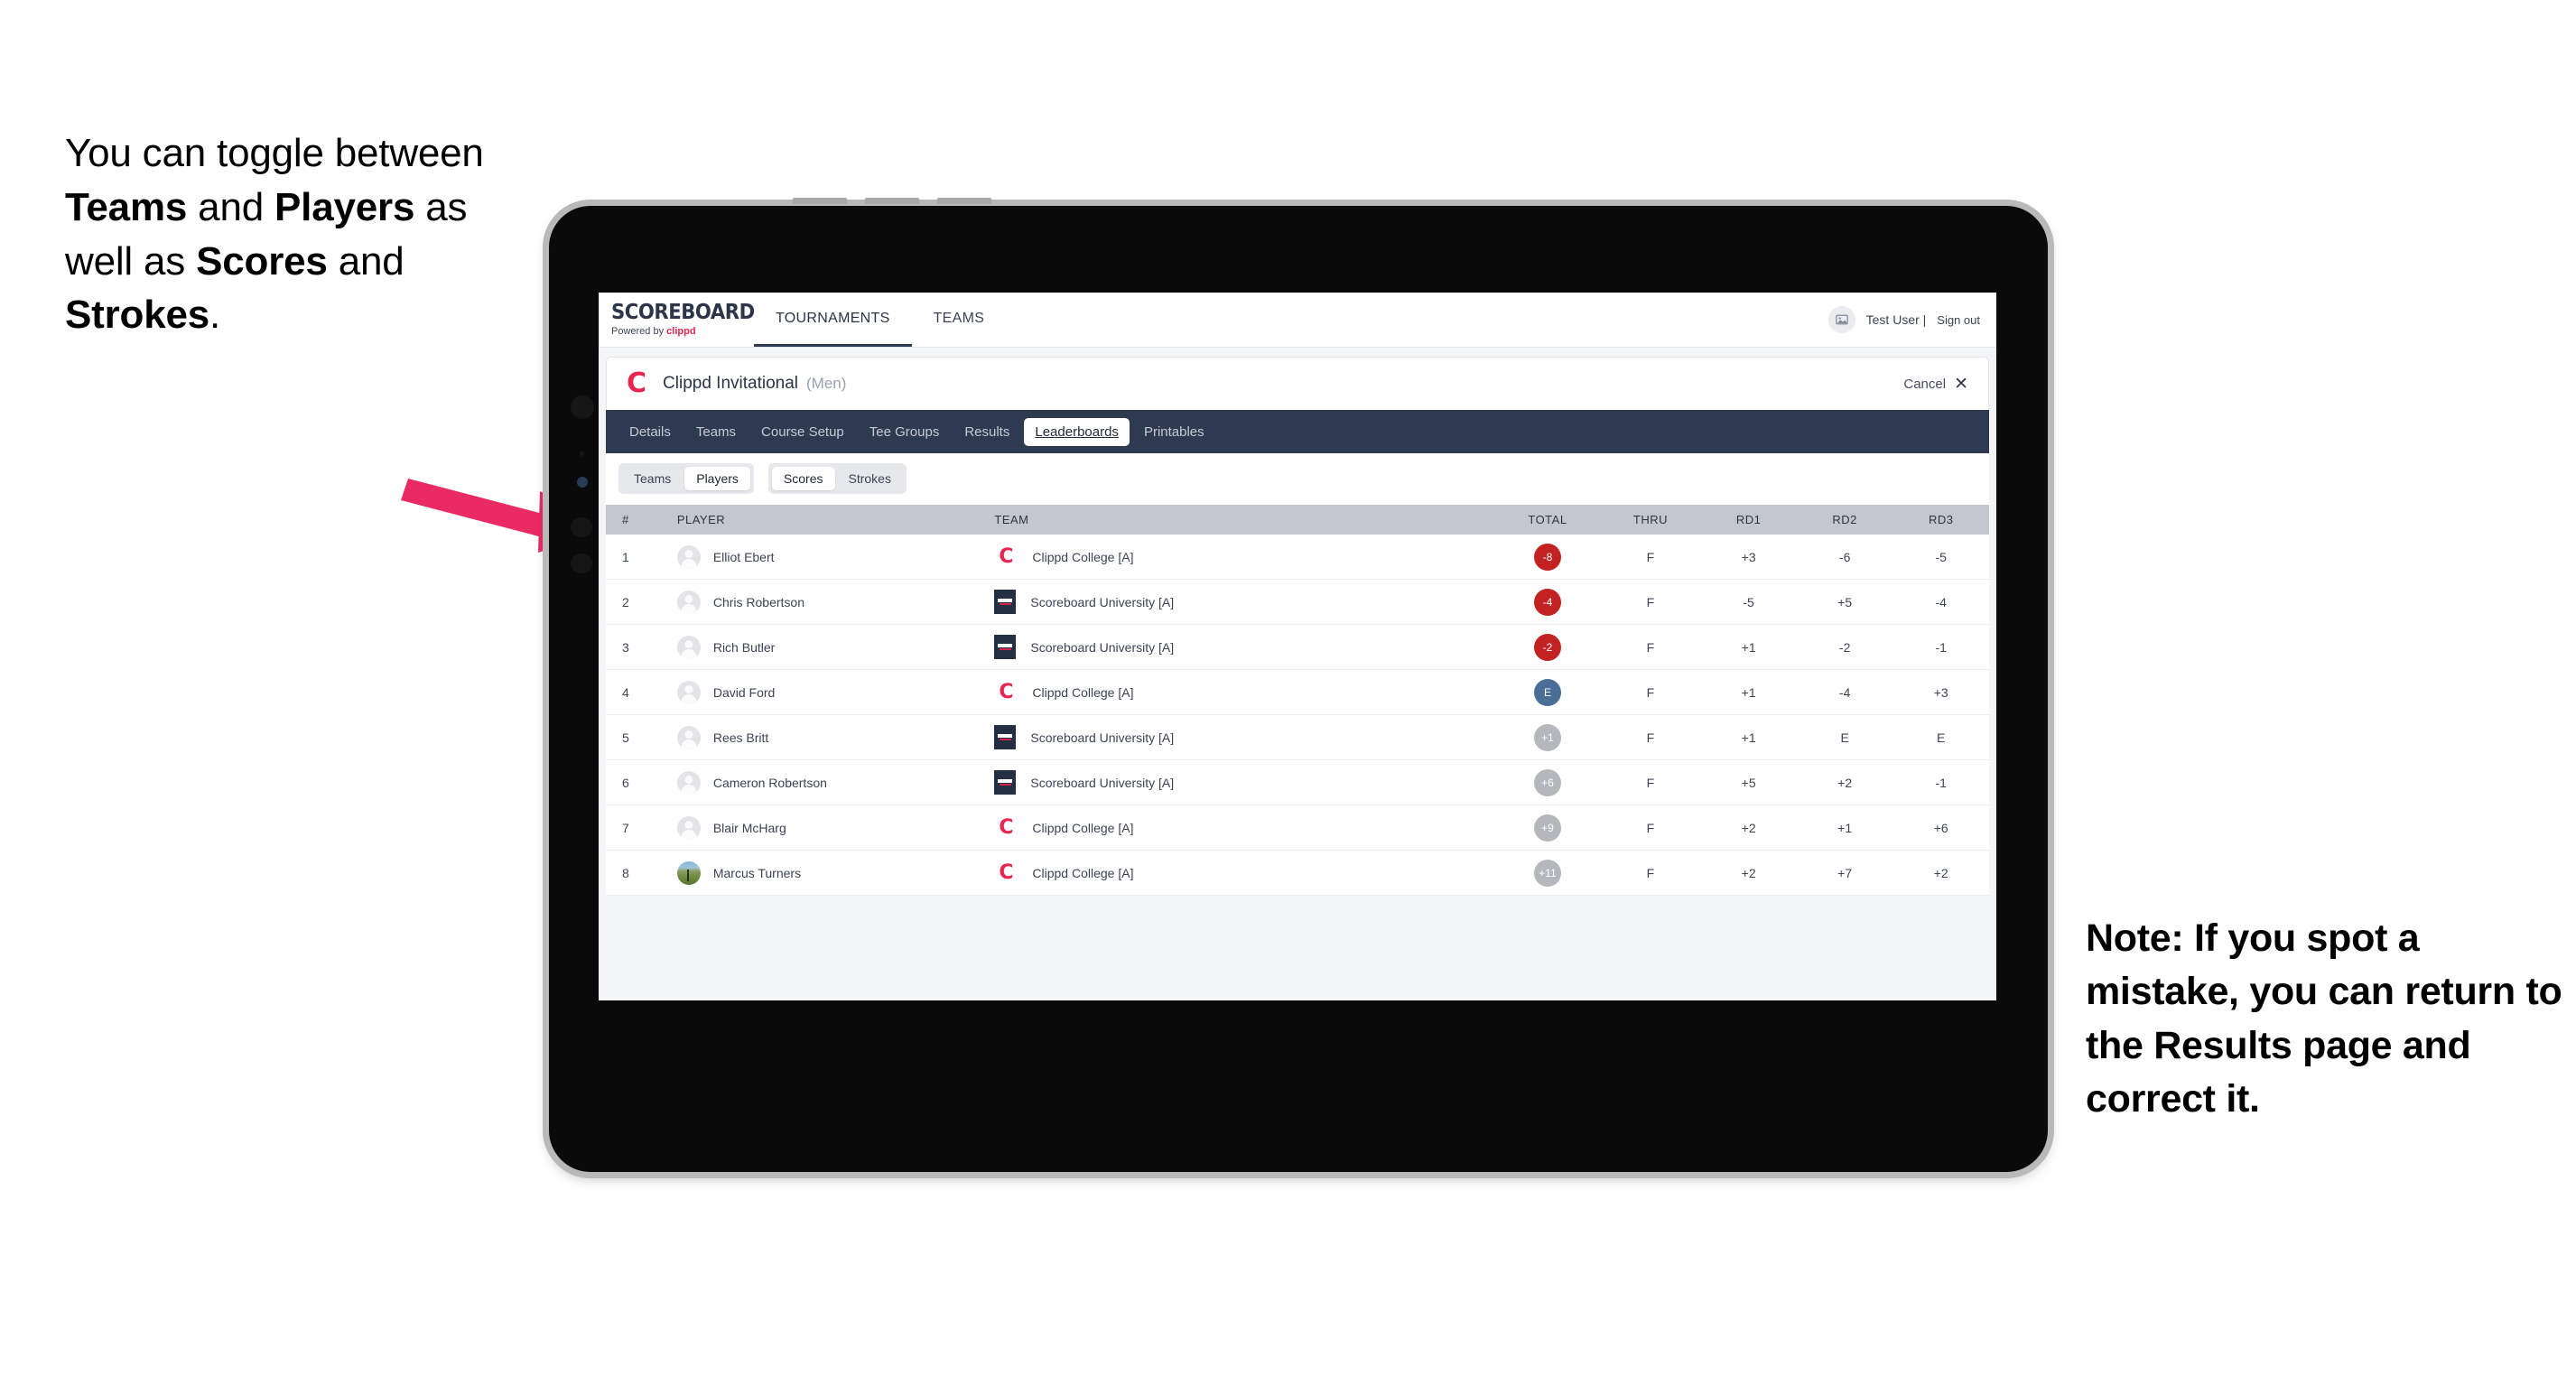  Describe the element at coordinates (641, 873) in the screenshot. I see `cell-rank: 8` at that location.